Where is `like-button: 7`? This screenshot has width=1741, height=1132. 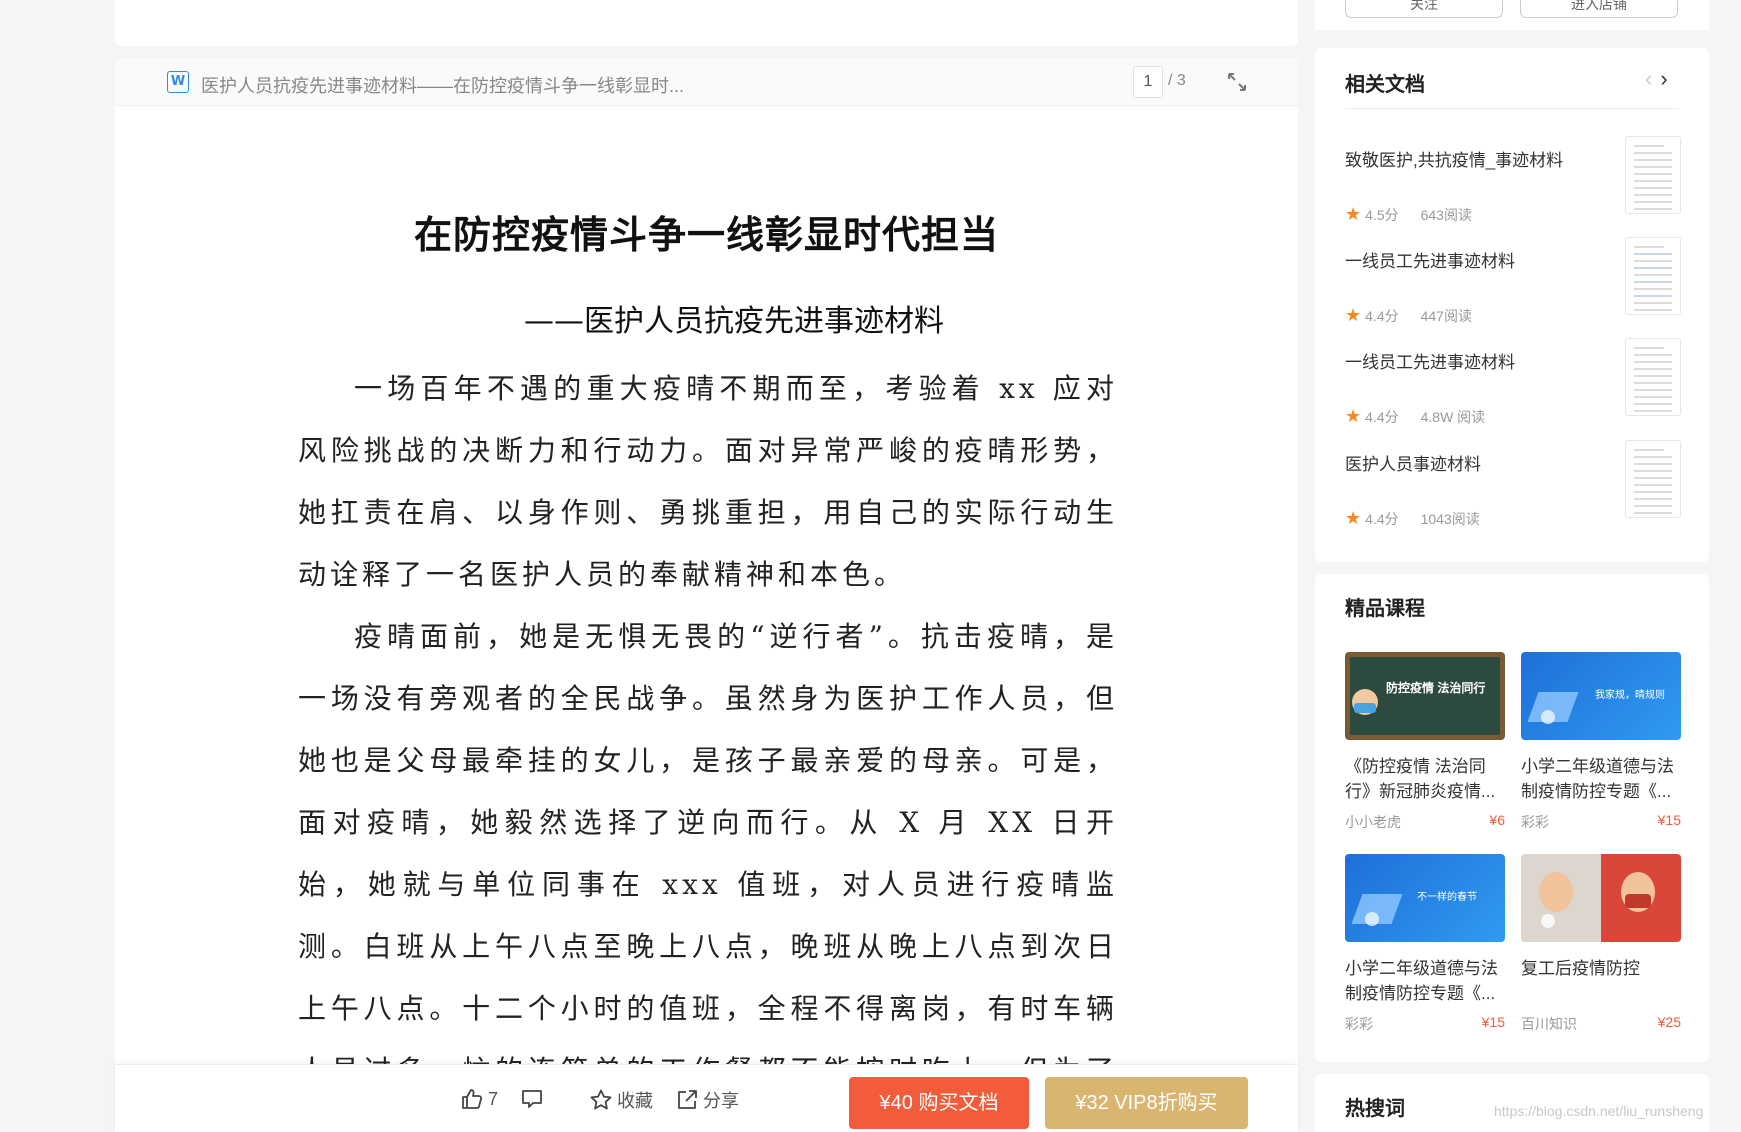 like-button: 7 is located at coordinates (479, 1099).